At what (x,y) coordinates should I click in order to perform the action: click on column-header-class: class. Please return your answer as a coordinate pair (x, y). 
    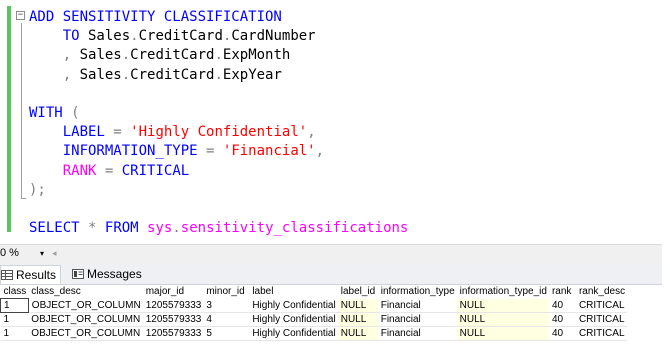
    Looking at the image, I should click on (14, 292).